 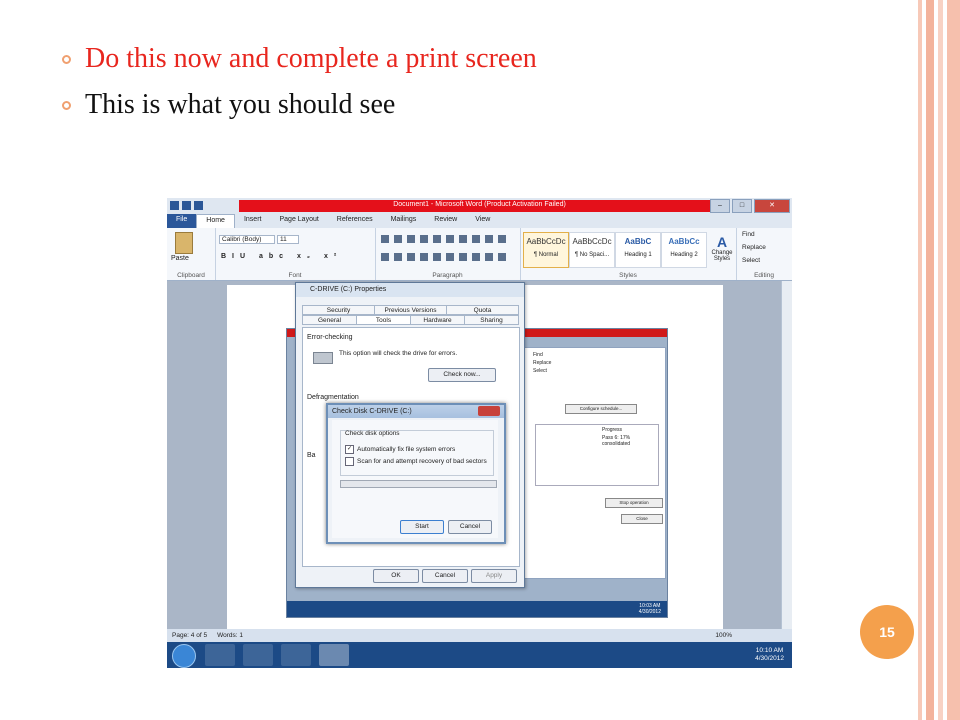 I want to click on change-styles-label: Change Styles, so click(x=722, y=256).